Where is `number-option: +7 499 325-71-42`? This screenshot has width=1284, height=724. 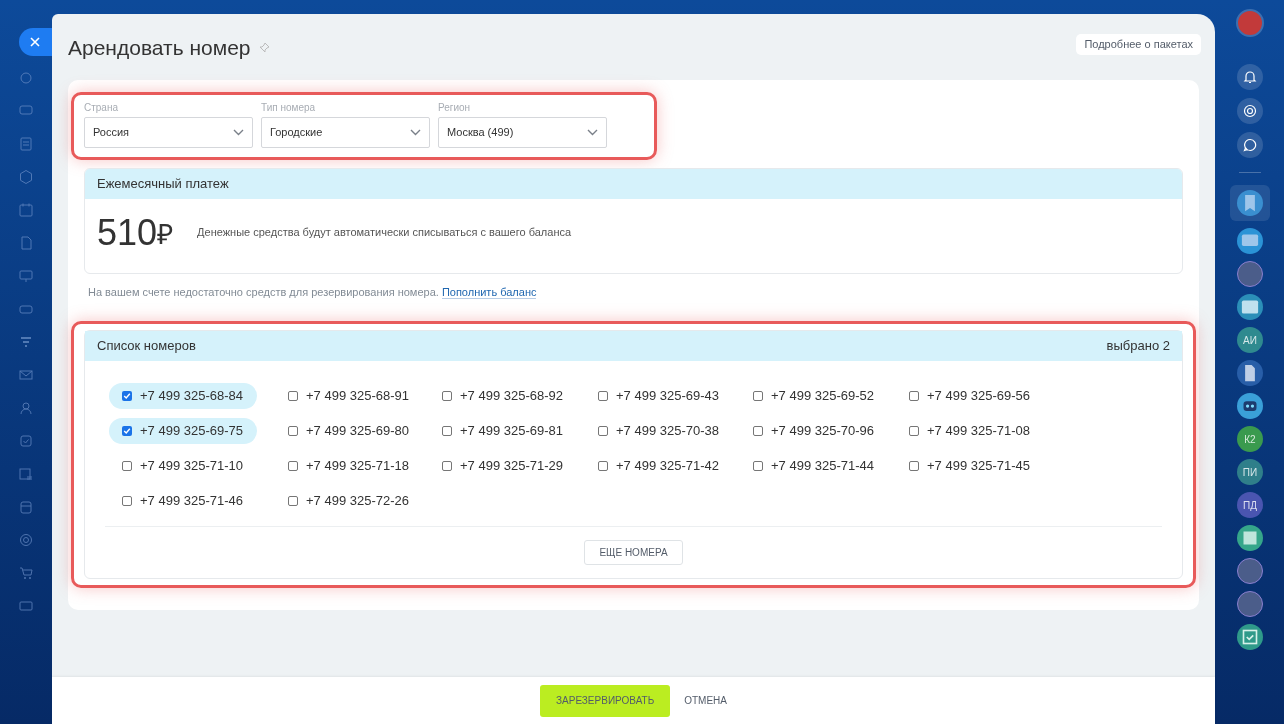
number-option: +7 499 325-71-42 is located at coordinates (659, 466).